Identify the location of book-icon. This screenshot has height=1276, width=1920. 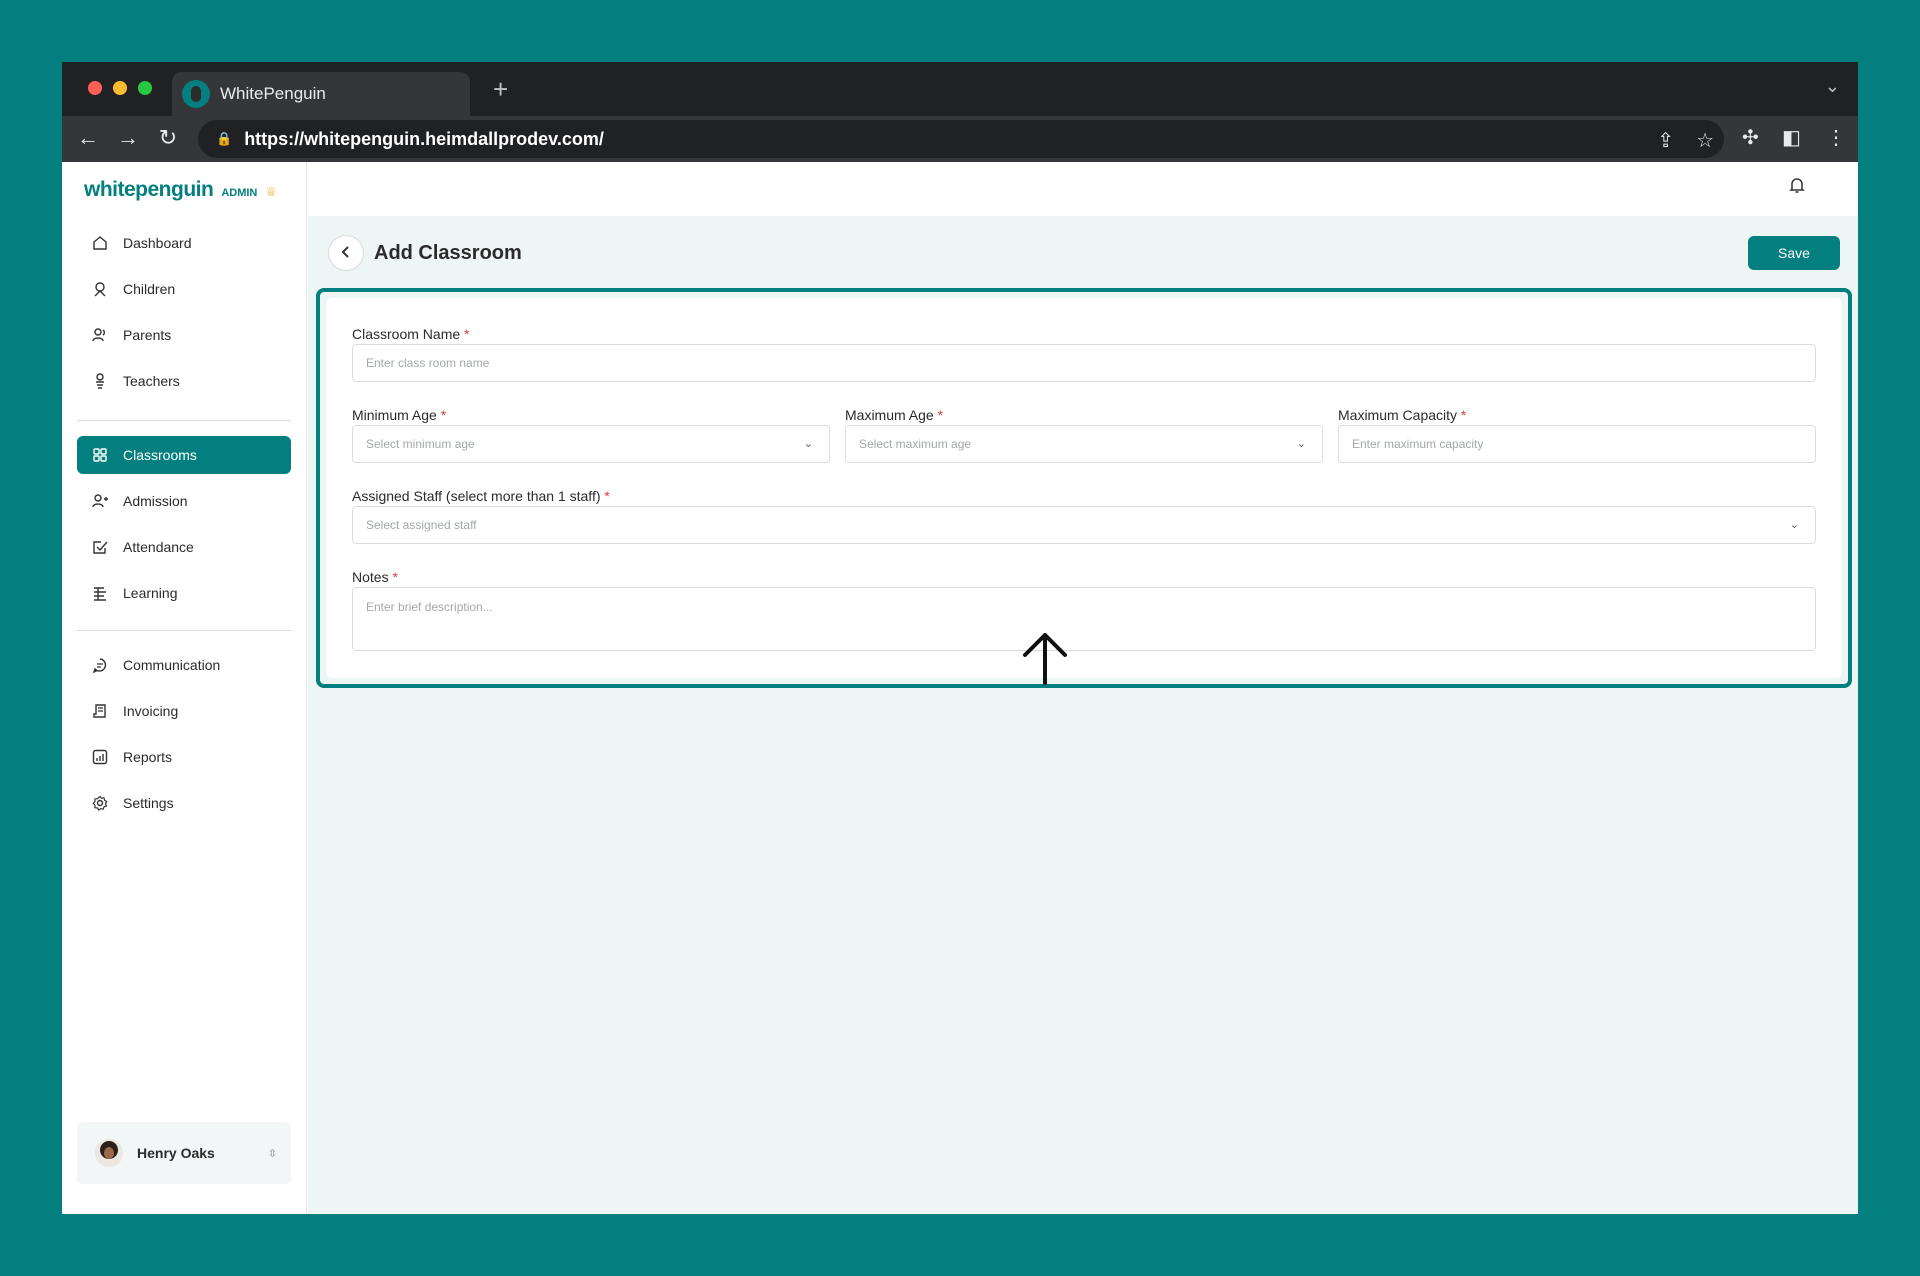
(100, 593).